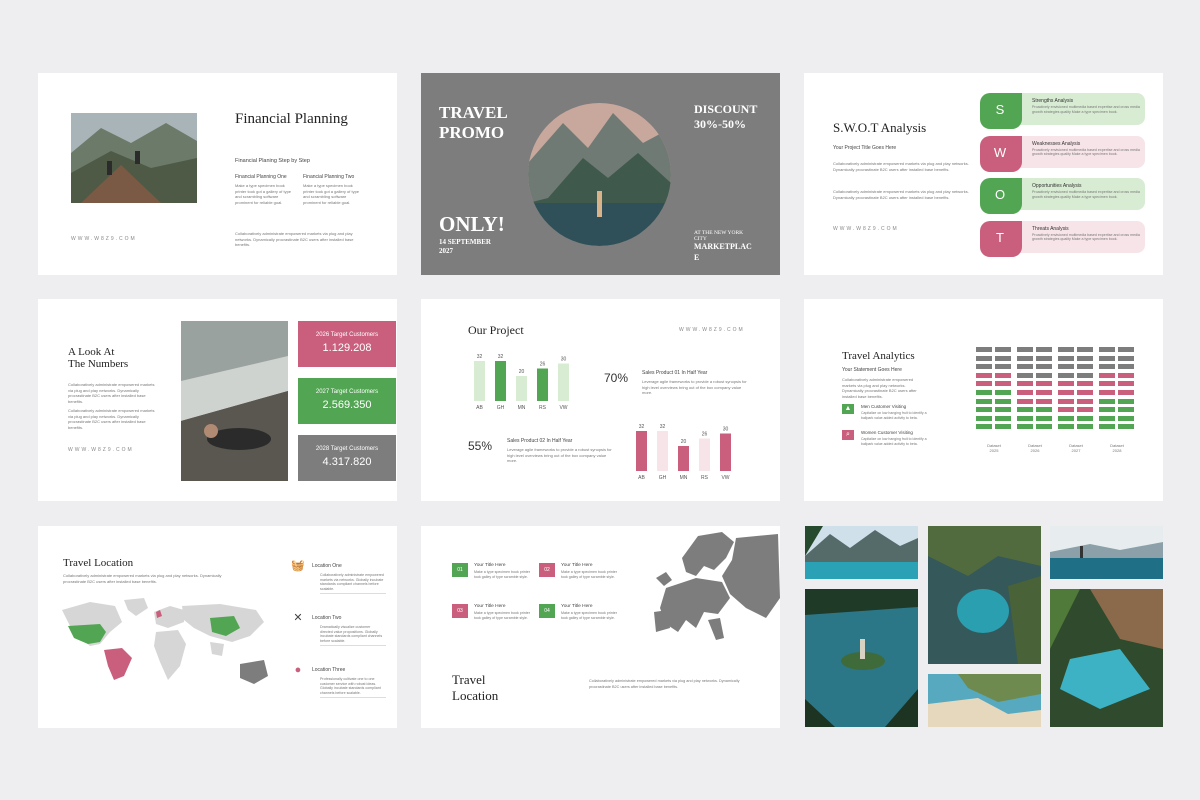 The height and width of the screenshot is (800, 1200). What do you see at coordinates (848, 409) in the screenshot?
I see `image-icon: ▲` at bounding box center [848, 409].